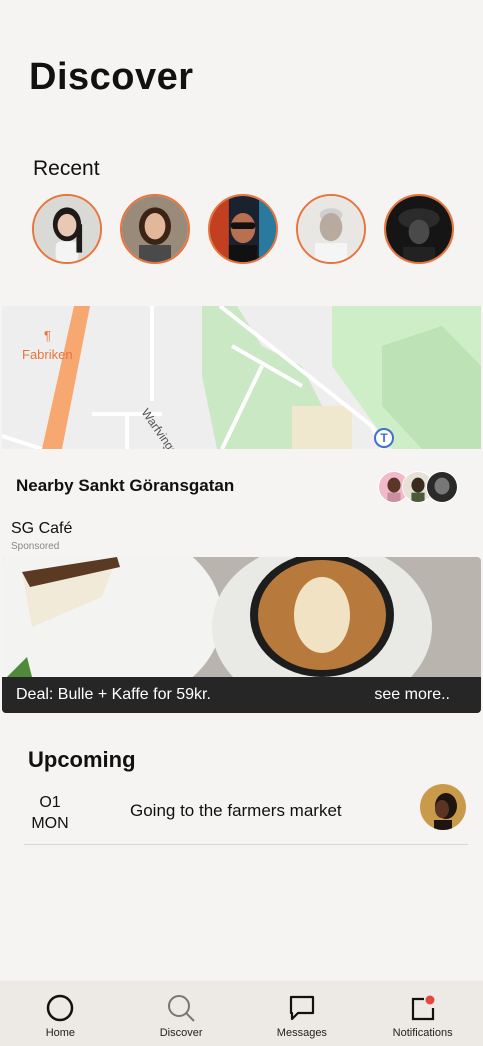 This screenshot has height=1046, width=483. I want to click on nearby-map: ¶ Fabriken Warfvinge T, so click(241, 377).